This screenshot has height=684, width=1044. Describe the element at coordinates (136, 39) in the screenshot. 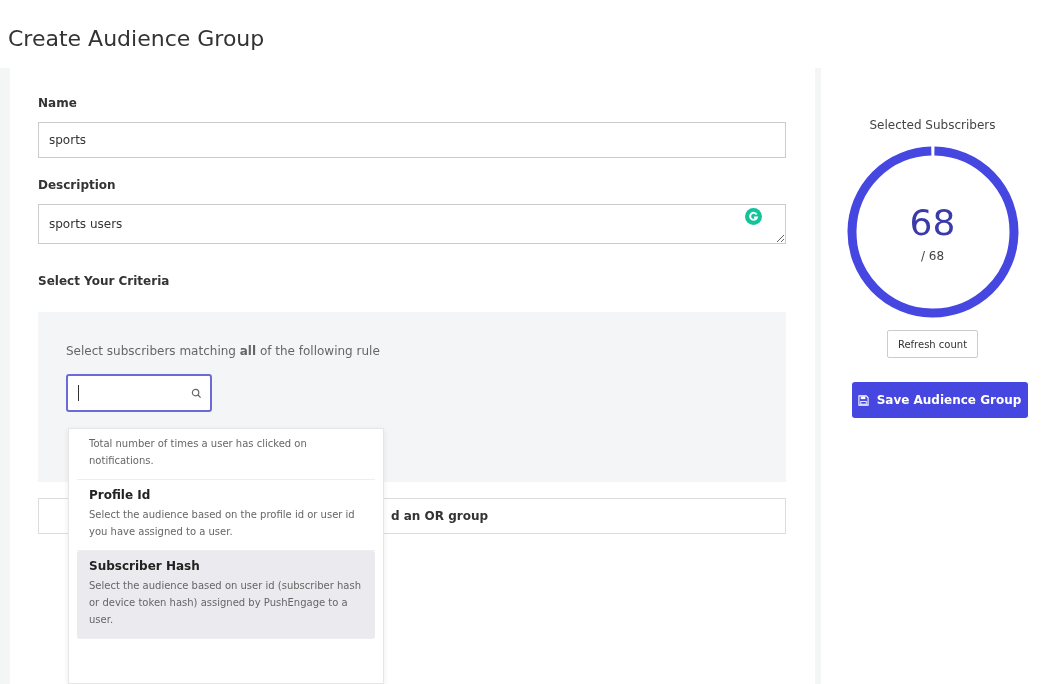

I see `page-title: Create Audience Group` at that location.